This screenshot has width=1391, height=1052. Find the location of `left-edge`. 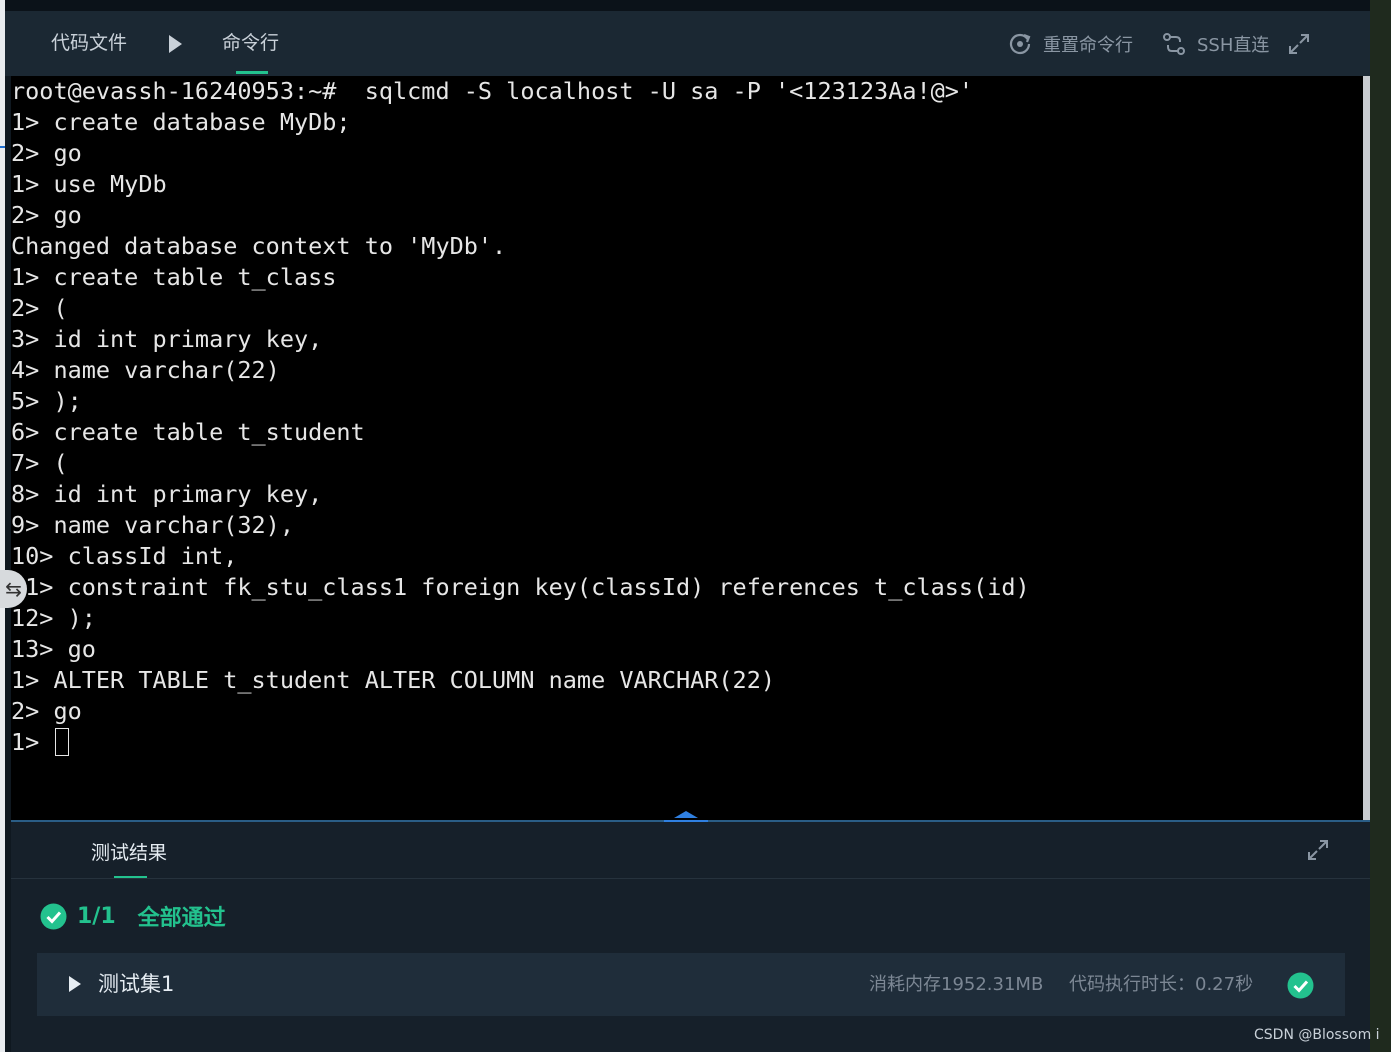

left-edge is located at coordinates (2, 526).